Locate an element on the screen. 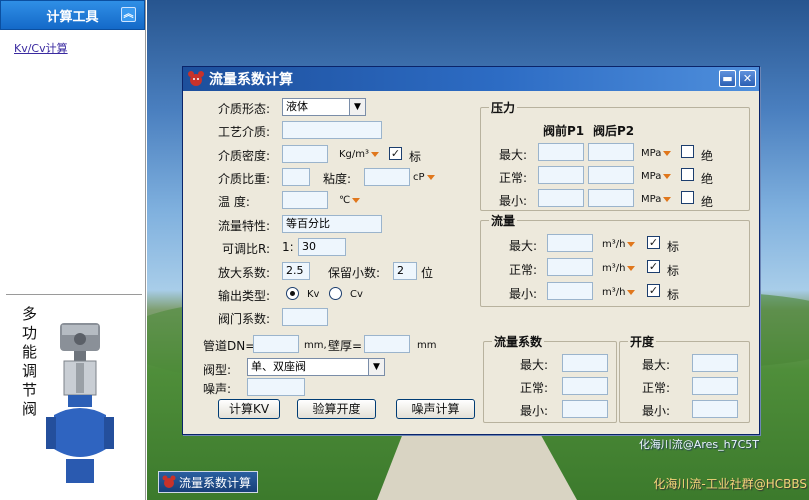 This screenshot has height=500, width=809. flow-normal-std-label: 标 is located at coordinates (673, 271).